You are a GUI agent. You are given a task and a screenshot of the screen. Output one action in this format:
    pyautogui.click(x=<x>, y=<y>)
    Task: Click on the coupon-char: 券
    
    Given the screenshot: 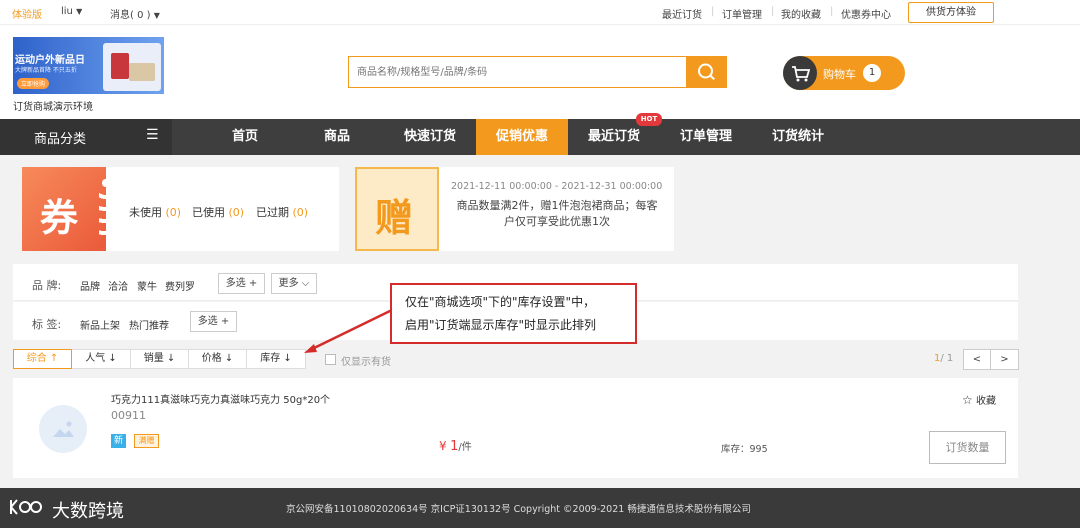 What is the action you would take?
    pyautogui.click(x=59, y=218)
    